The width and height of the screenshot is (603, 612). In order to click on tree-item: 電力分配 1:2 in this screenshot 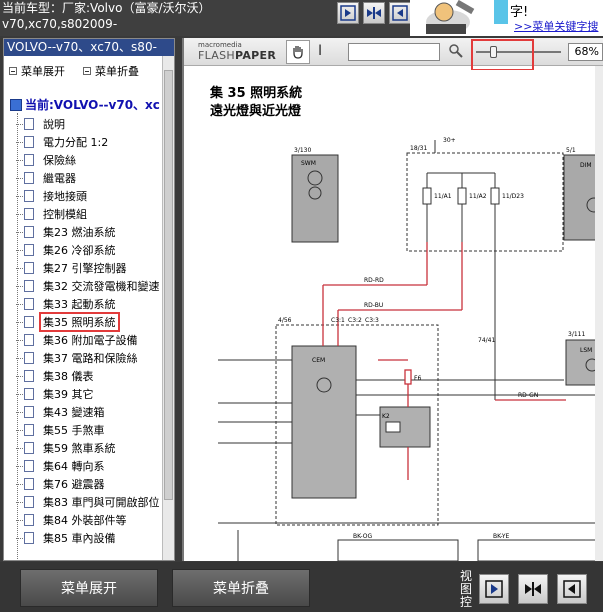, I will do `click(62, 142)`.